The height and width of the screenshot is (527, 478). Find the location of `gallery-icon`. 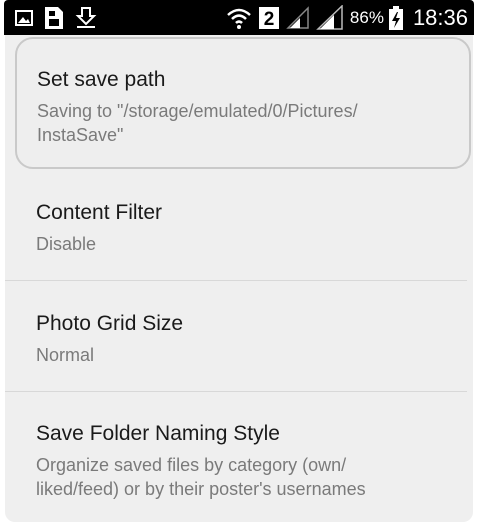

gallery-icon is located at coordinates (24, 18).